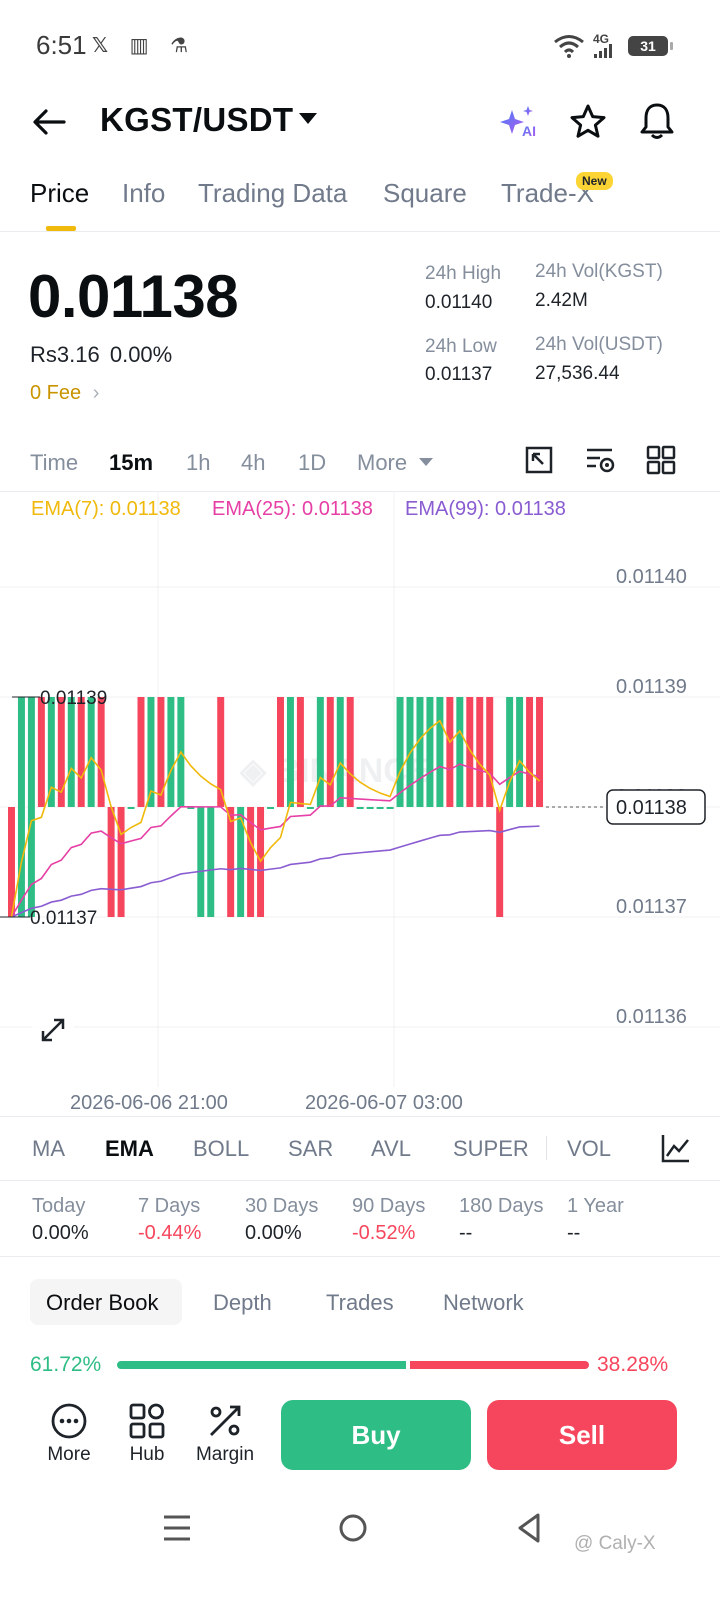 The image size is (720, 1600). Describe the element at coordinates (589, 1149) in the screenshot. I see `indicator-vol: VOL` at that location.